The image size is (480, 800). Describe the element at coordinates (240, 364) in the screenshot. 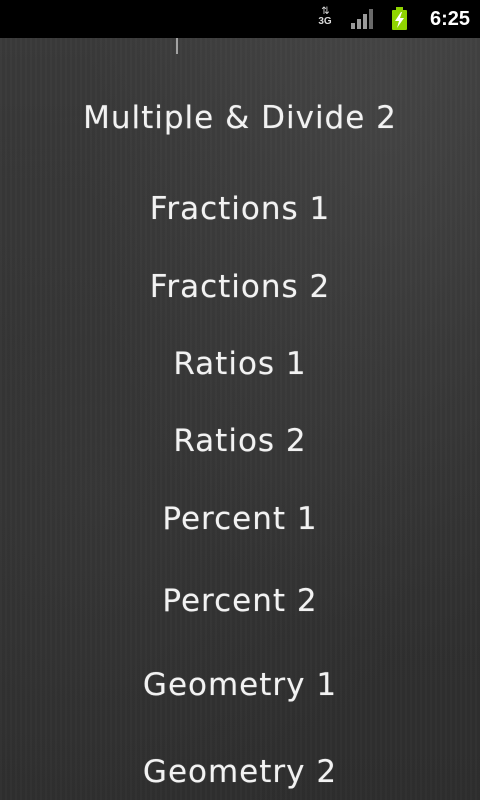

I see `menu-item-ratios-1: Ratios 1` at that location.